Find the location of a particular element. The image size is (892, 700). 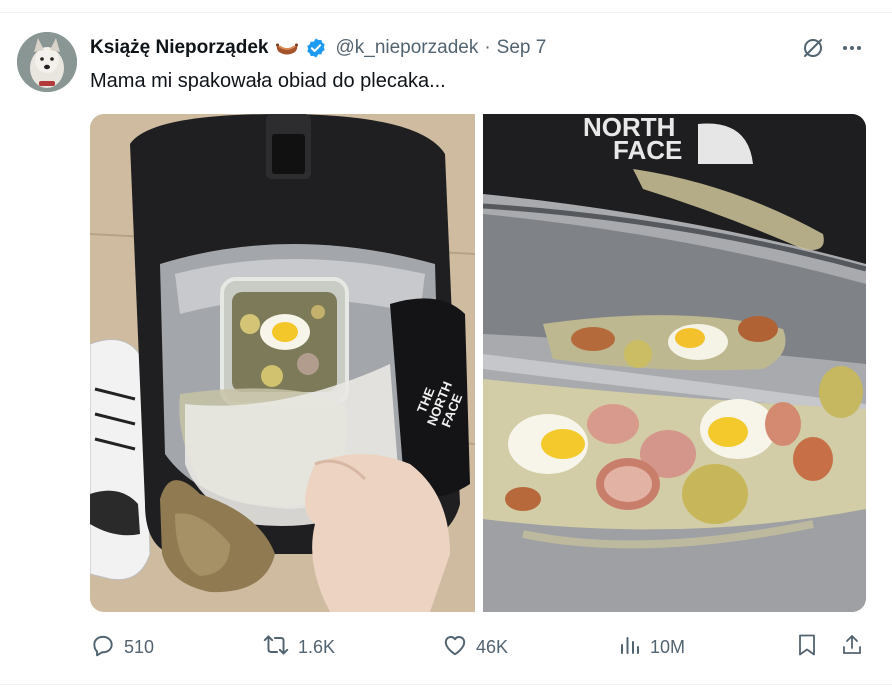

like-button: 46K is located at coordinates (475, 647).